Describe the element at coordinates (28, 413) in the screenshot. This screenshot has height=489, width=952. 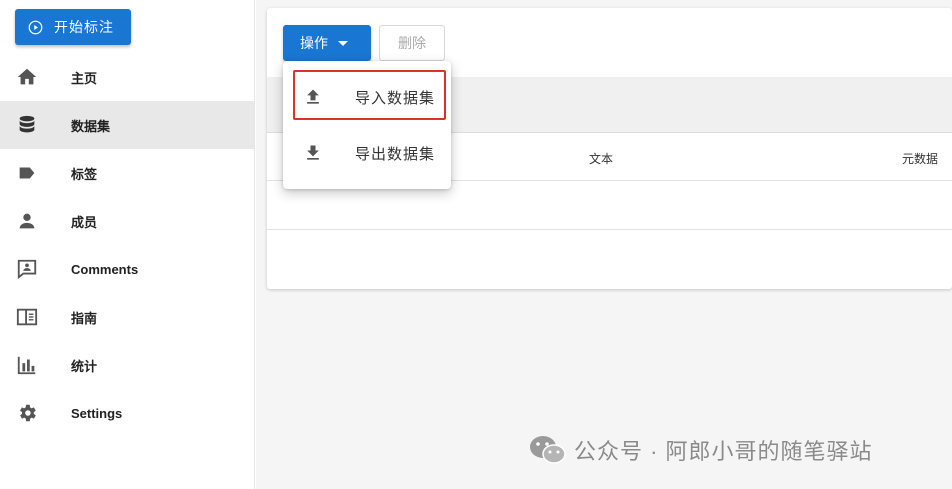
I see `gear-icon` at that location.